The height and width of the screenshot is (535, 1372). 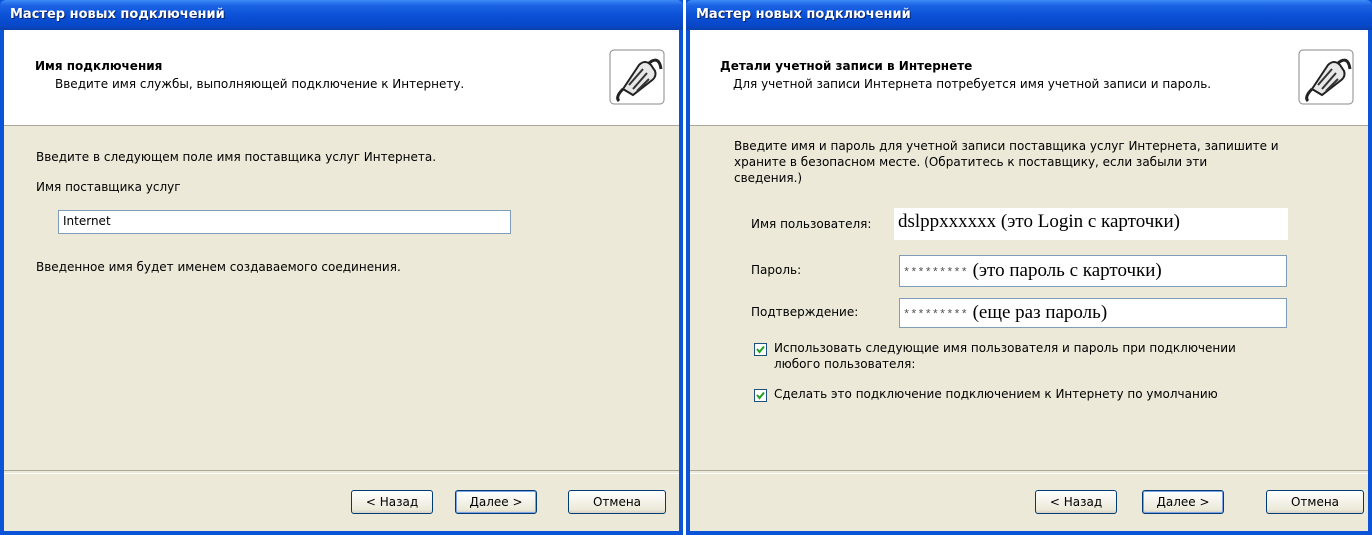 What do you see at coordinates (1040, 312) in the screenshot?
I see `confirm-note: (еще раз пароль)` at bounding box center [1040, 312].